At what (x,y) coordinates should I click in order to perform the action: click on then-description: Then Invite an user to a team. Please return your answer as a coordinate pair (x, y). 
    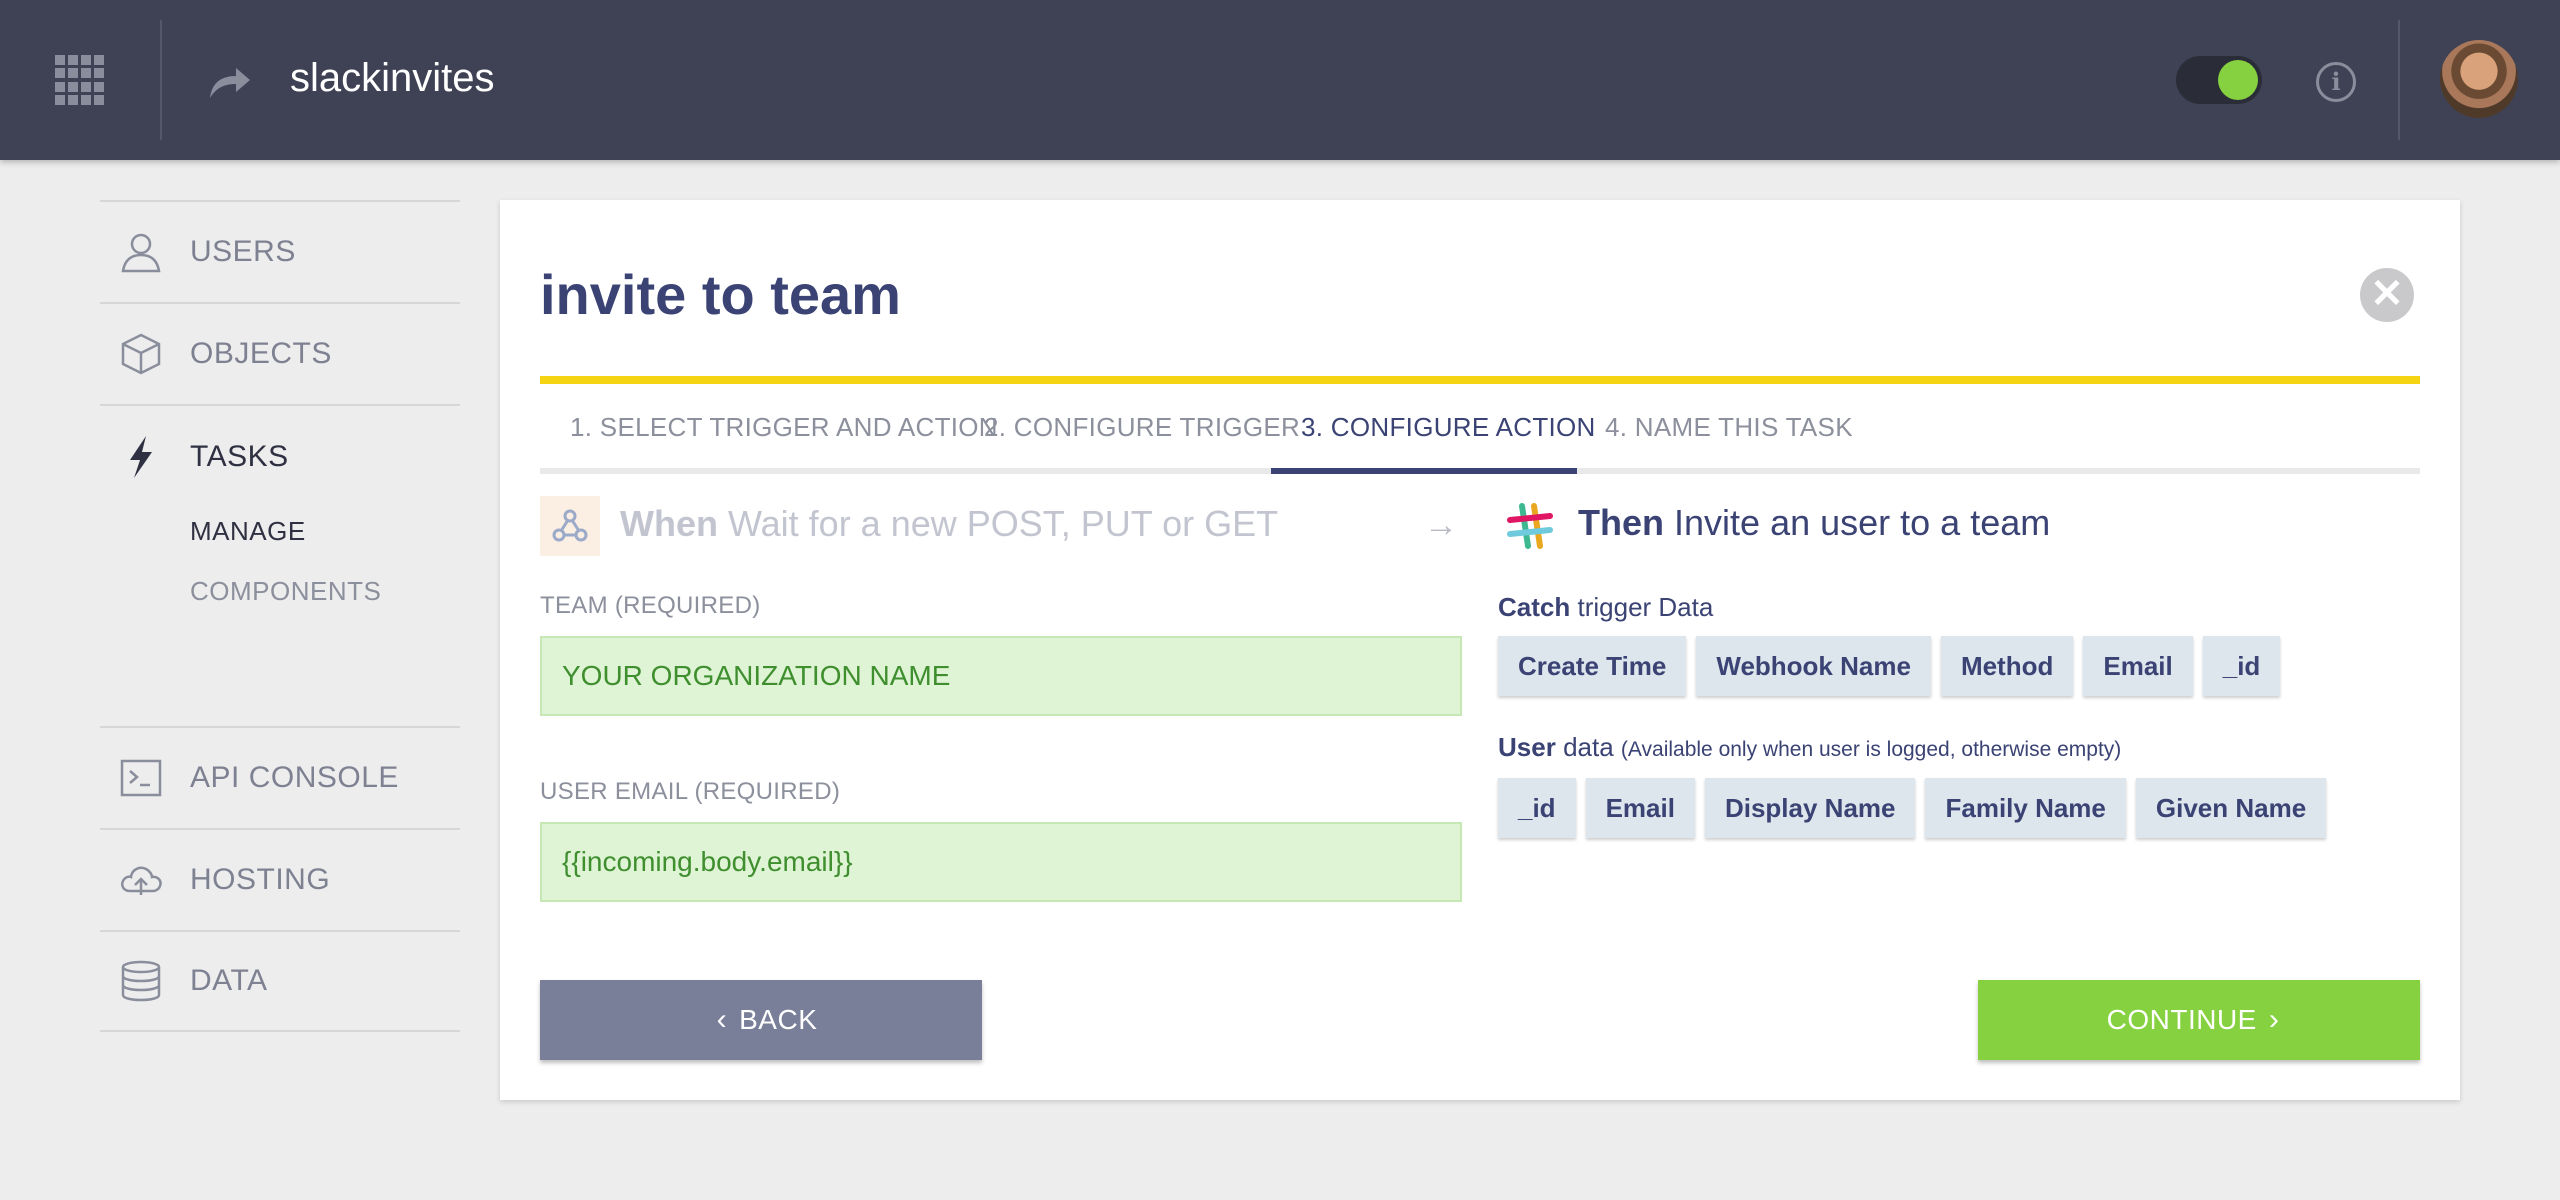
    Looking at the image, I should click on (1814, 523).